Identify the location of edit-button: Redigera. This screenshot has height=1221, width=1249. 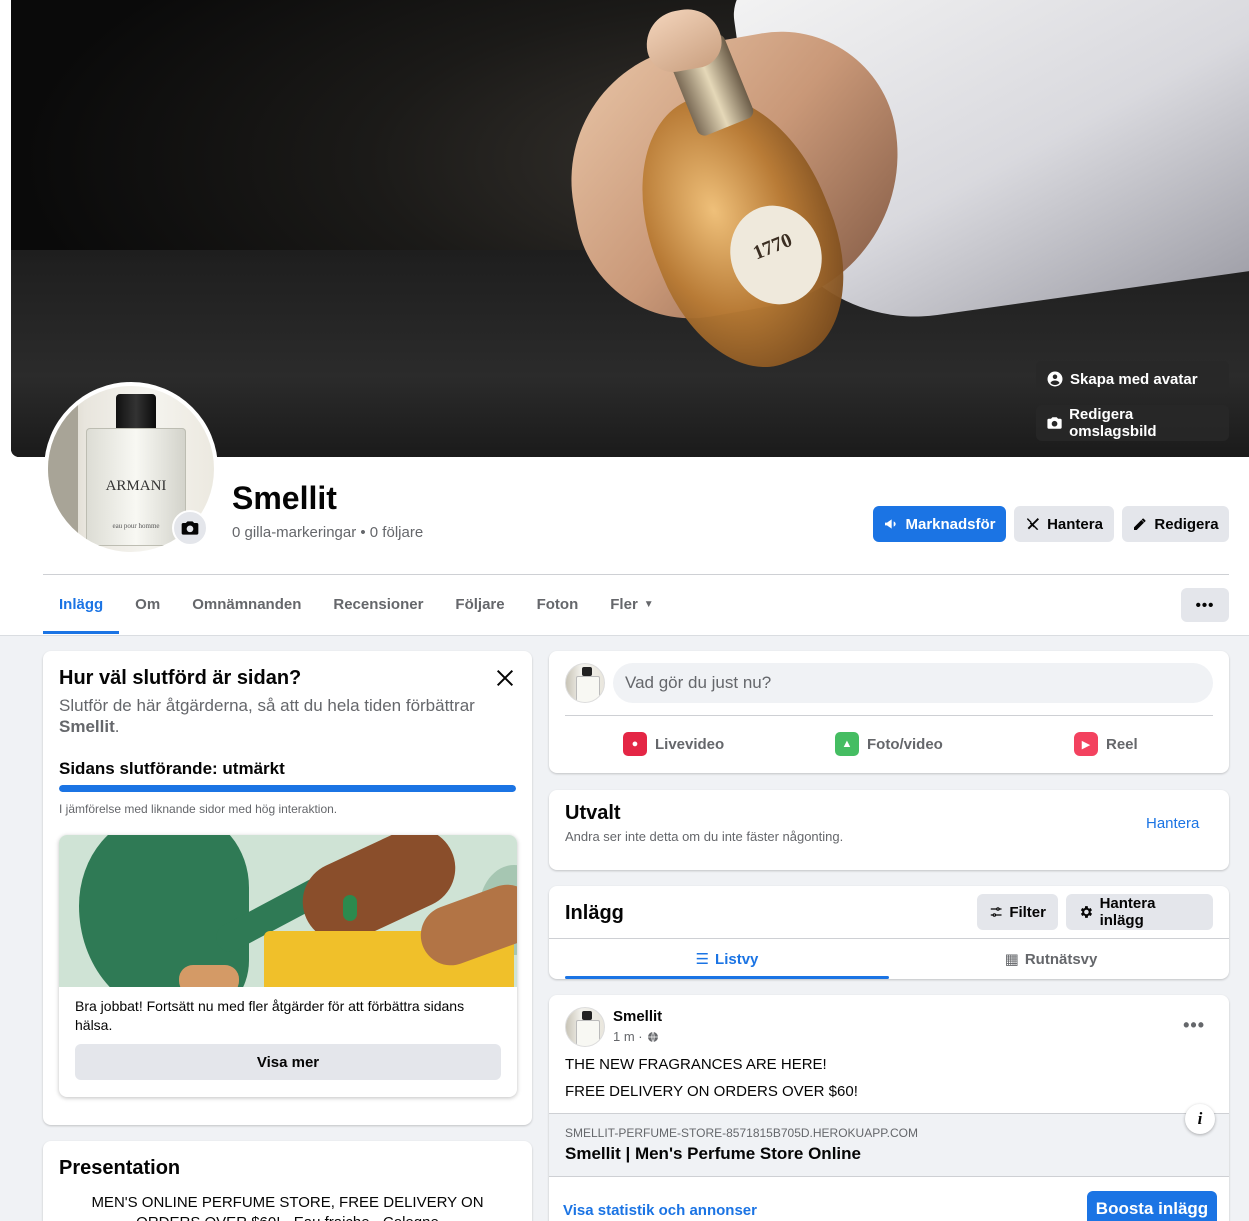
(1175, 524).